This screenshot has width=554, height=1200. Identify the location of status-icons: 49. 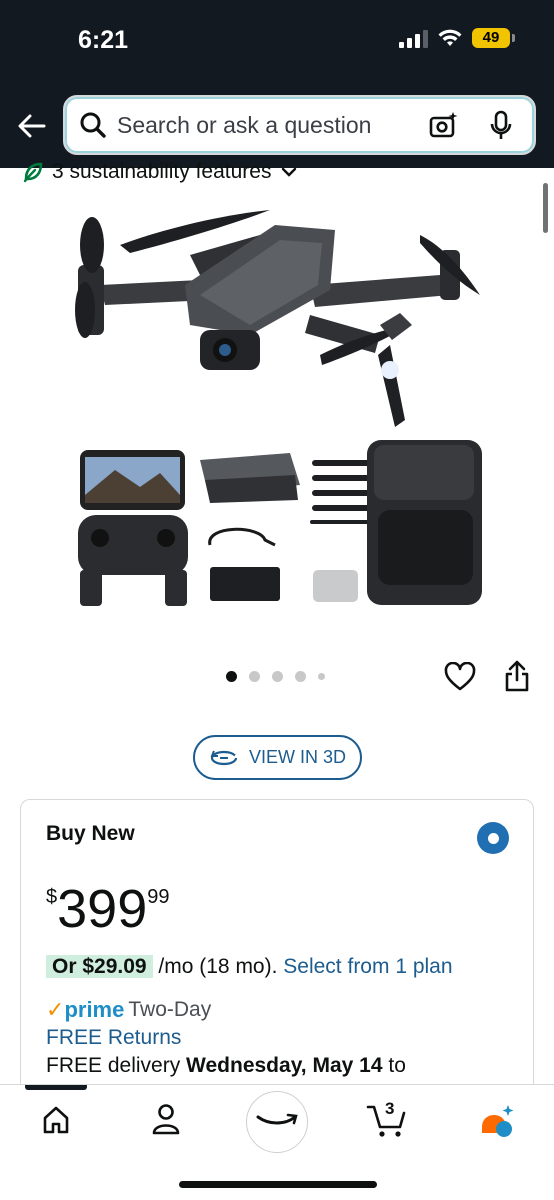
(457, 38).